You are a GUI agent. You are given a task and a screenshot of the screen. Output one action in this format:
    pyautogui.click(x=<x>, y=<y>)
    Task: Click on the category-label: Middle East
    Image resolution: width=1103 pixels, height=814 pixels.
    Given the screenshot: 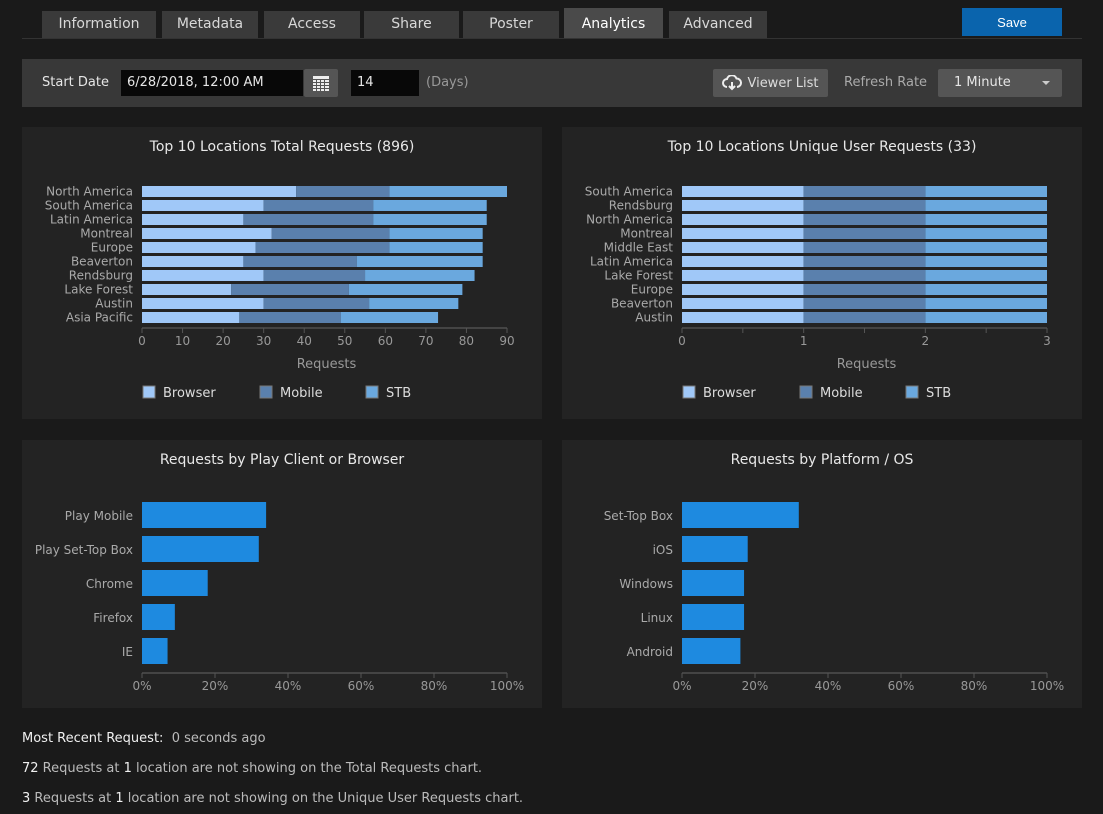 What is the action you would take?
    pyautogui.click(x=639, y=248)
    